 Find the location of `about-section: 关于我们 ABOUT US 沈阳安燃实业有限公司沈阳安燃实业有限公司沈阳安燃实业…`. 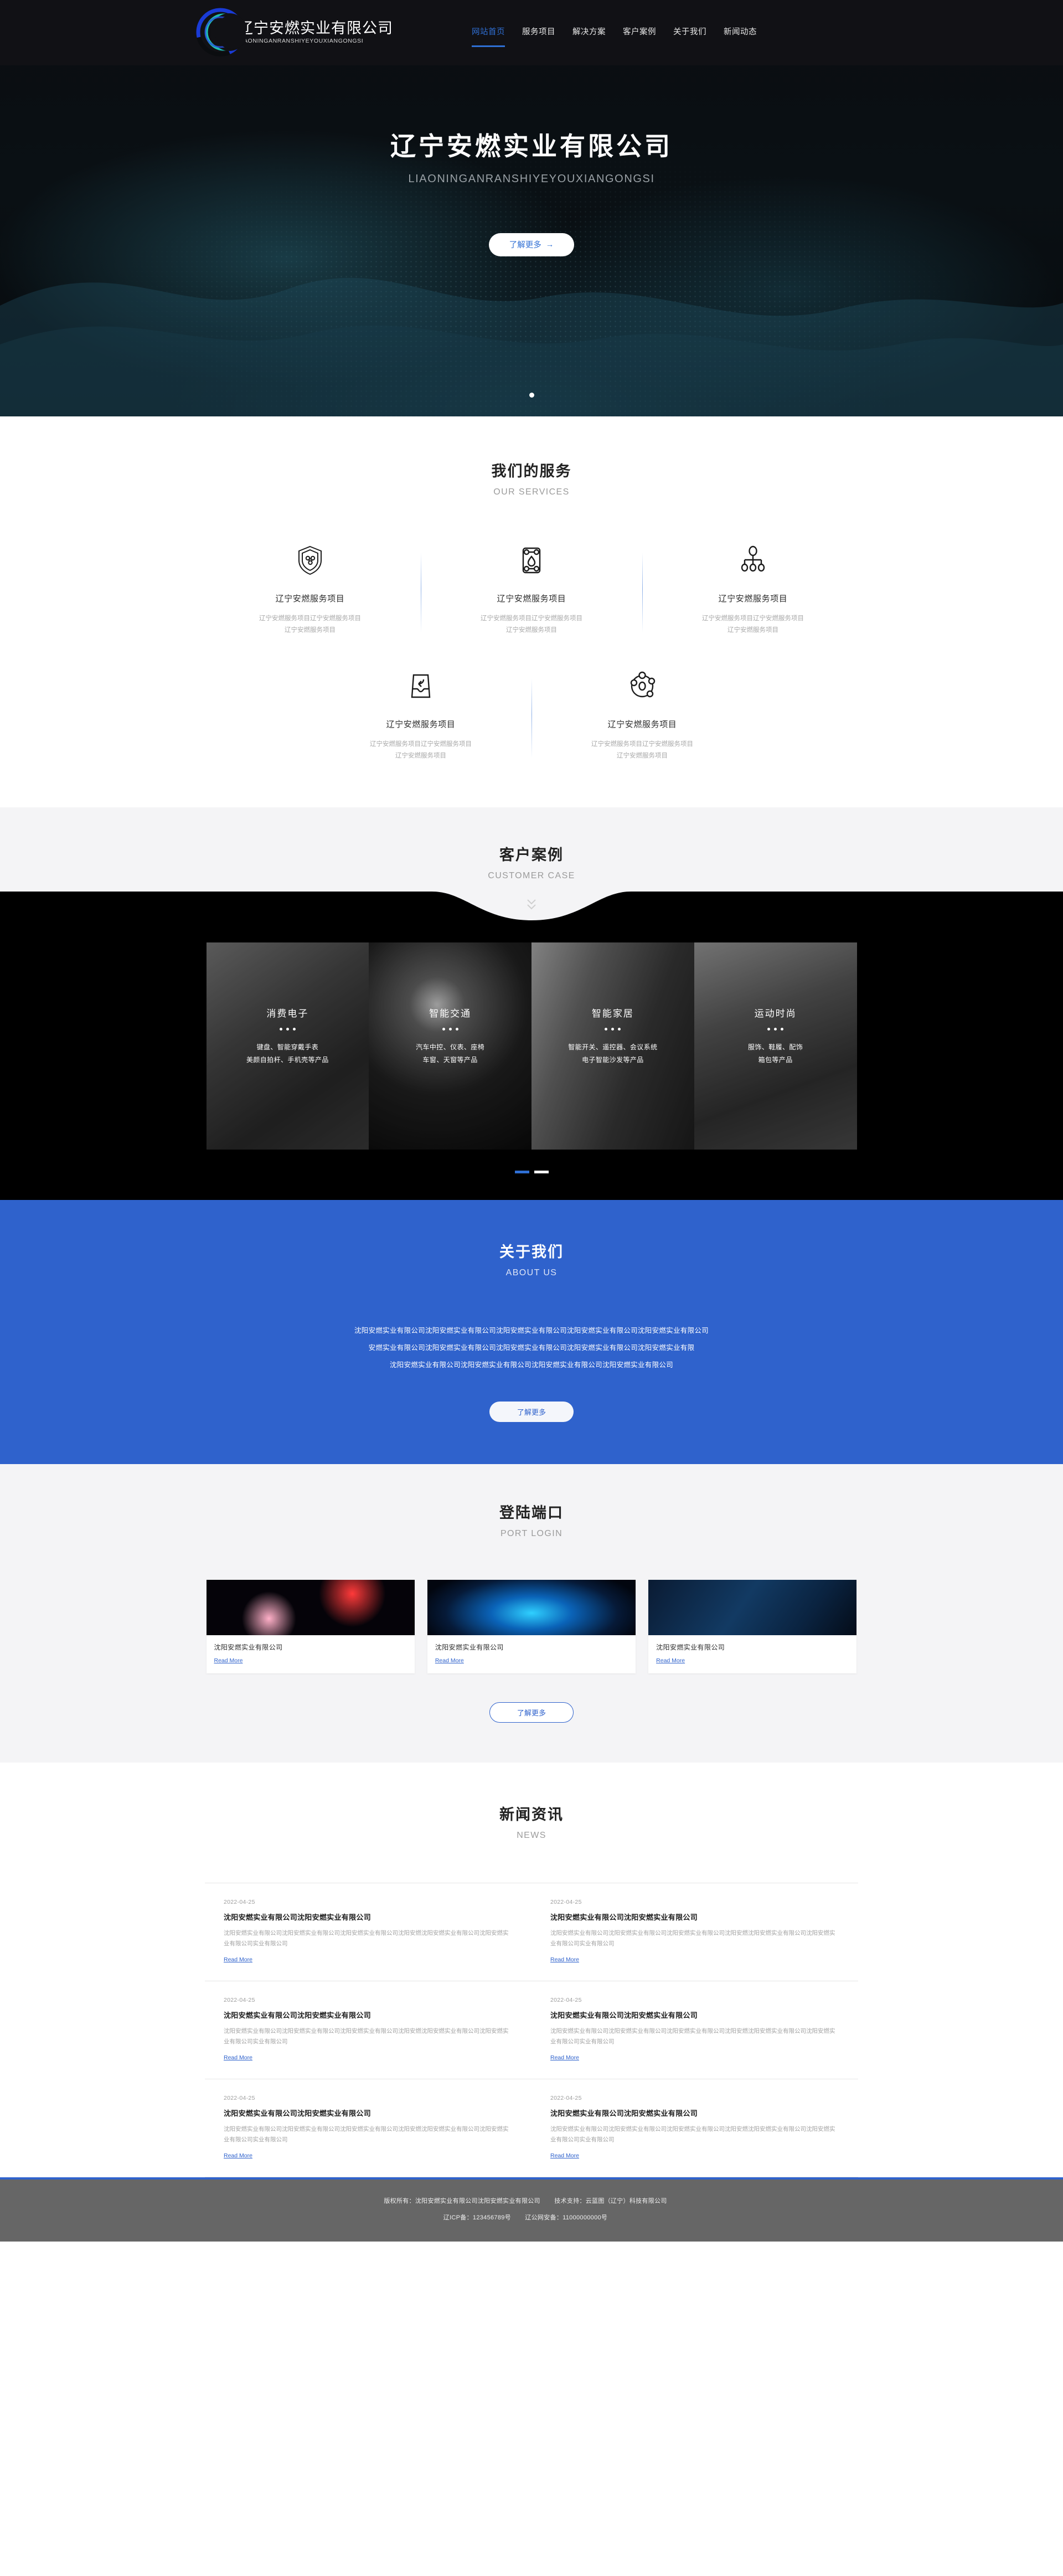

about-section: 关于我们 ABOUT US 沈阳安燃实业有限公司沈阳安燃实业有限公司沈阳安燃实业… is located at coordinates (531, 1332).